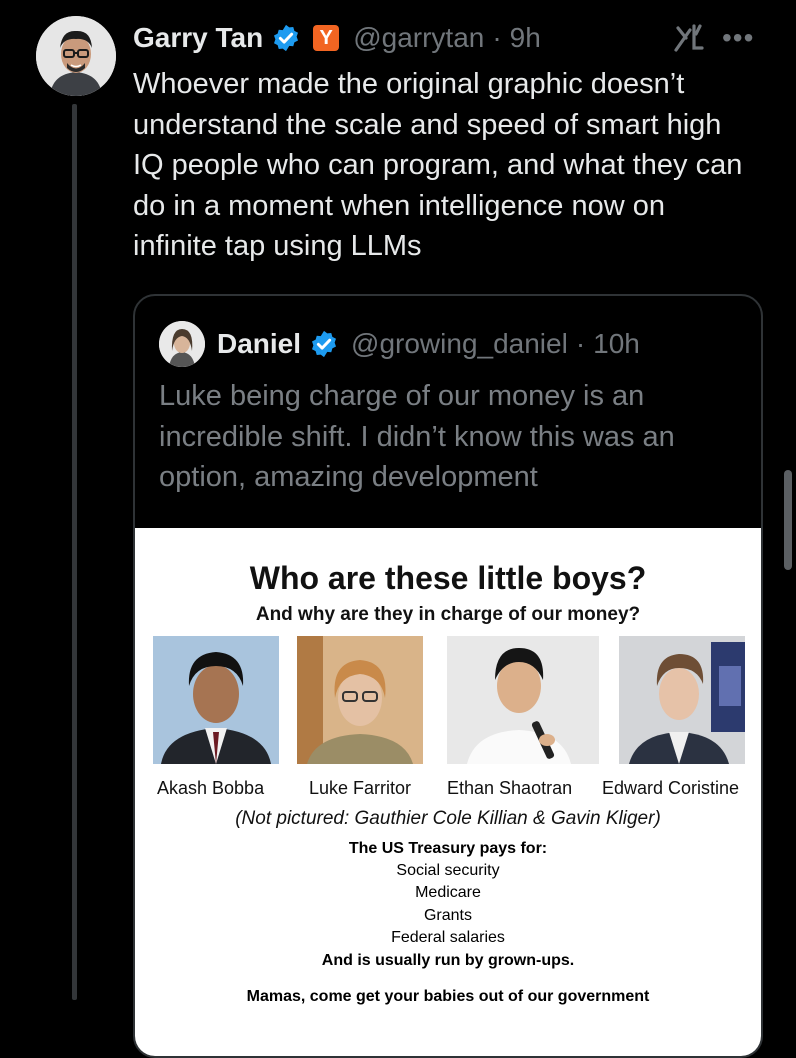 Image resolution: width=796 pixels, height=1058 pixels. Describe the element at coordinates (448, 937) in the screenshot. I see `pays-item: Federal salaries` at that location.